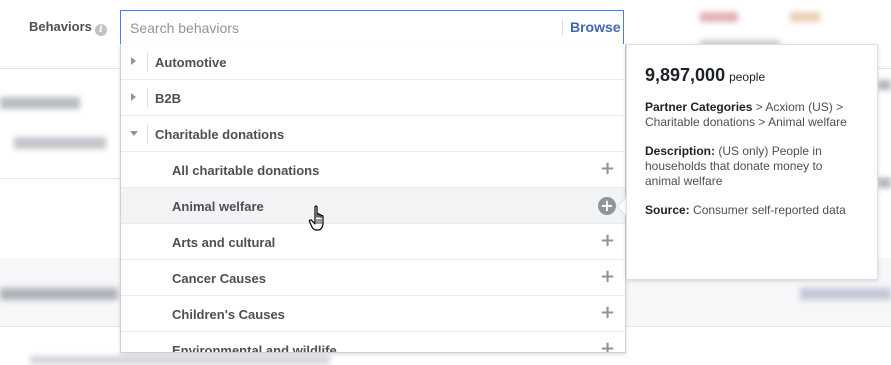 The height and width of the screenshot is (365, 891). What do you see at coordinates (228, 314) in the screenshot?
I see `subcategory-label: Children's Causes` at bounding box center [228, 314].